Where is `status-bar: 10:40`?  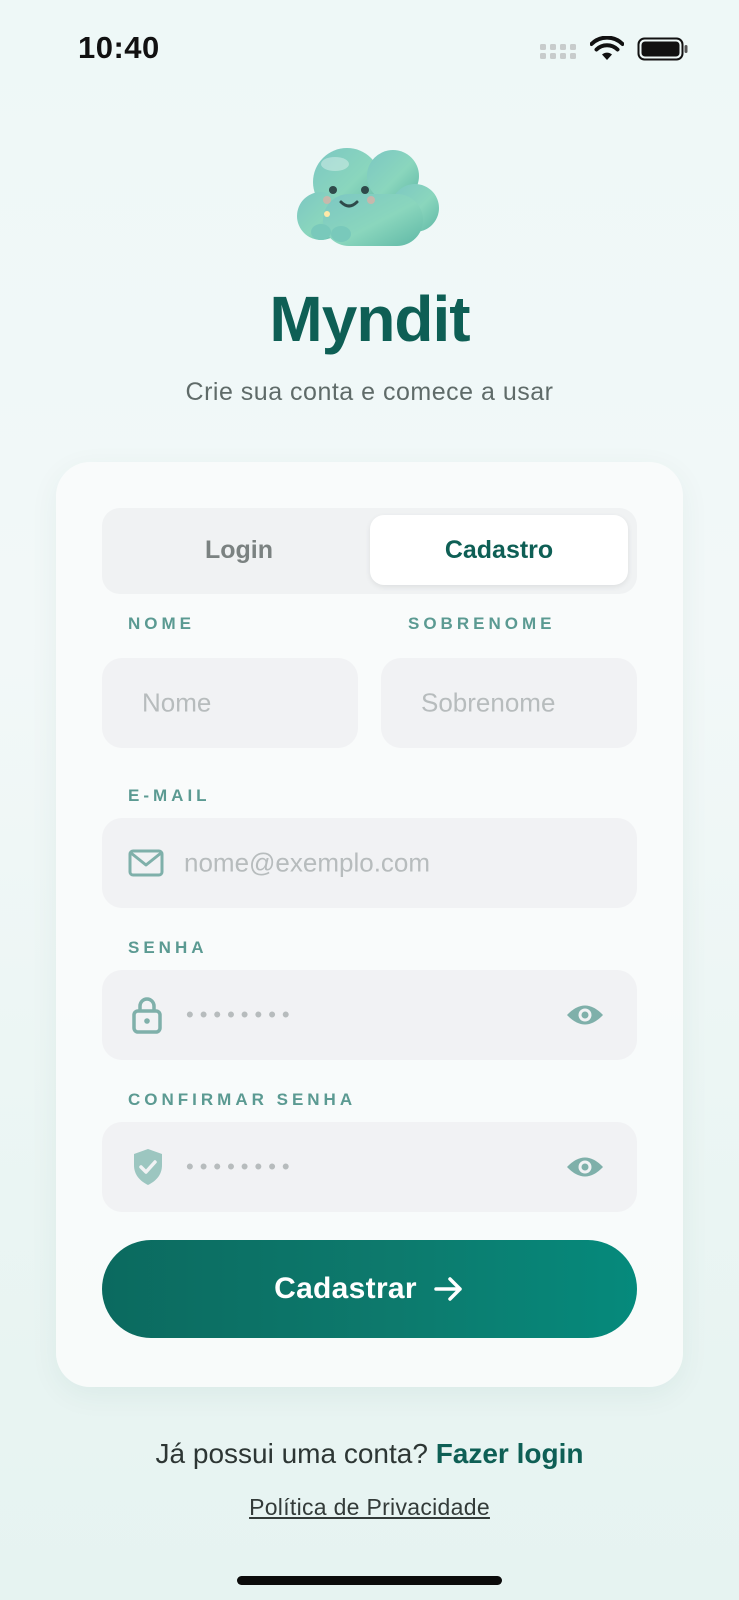 status-bar: 10:40 is located at coordinates (369, 50).